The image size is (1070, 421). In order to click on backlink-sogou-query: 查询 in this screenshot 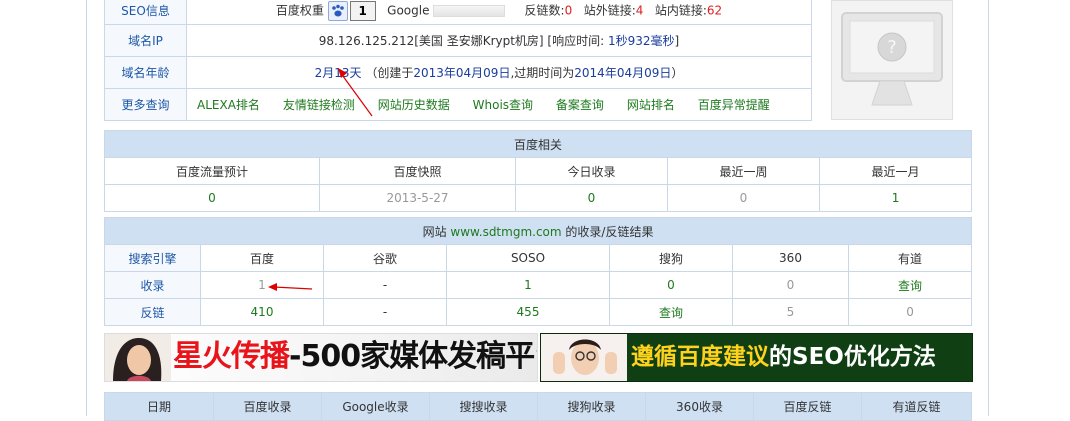, I will do `click(671, 312)`.